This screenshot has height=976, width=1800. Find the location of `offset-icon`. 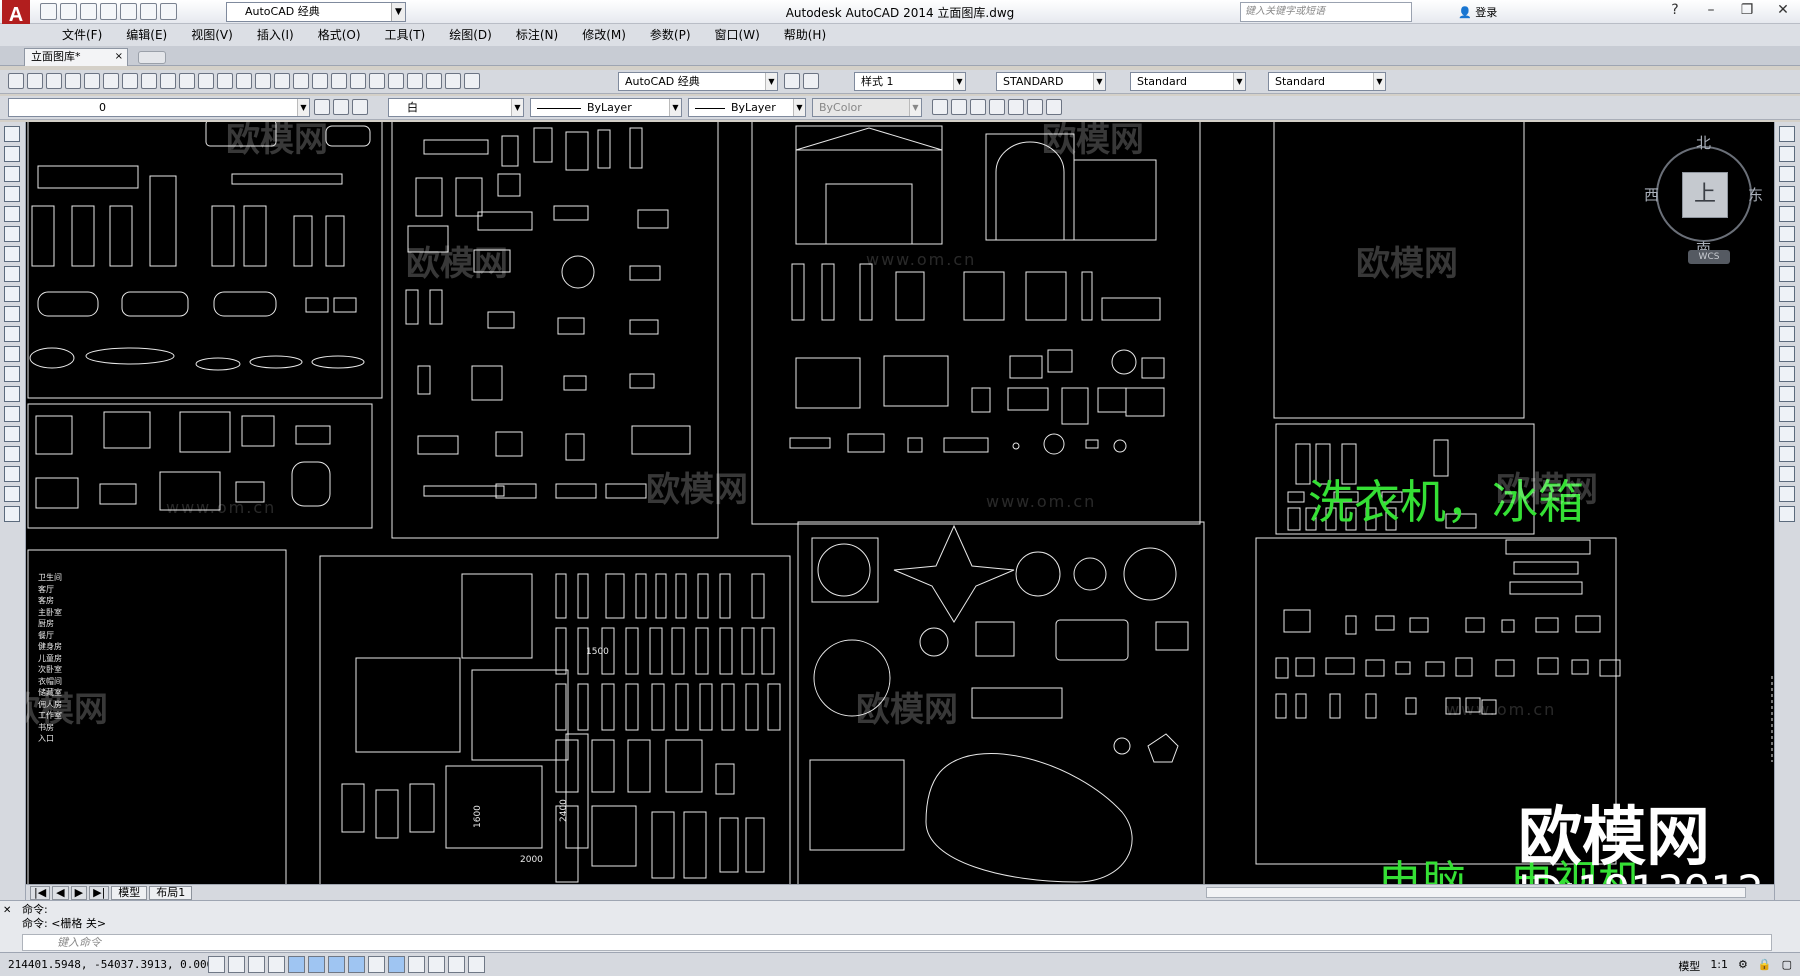

offset-icon is located at coordinates (1787, 194).